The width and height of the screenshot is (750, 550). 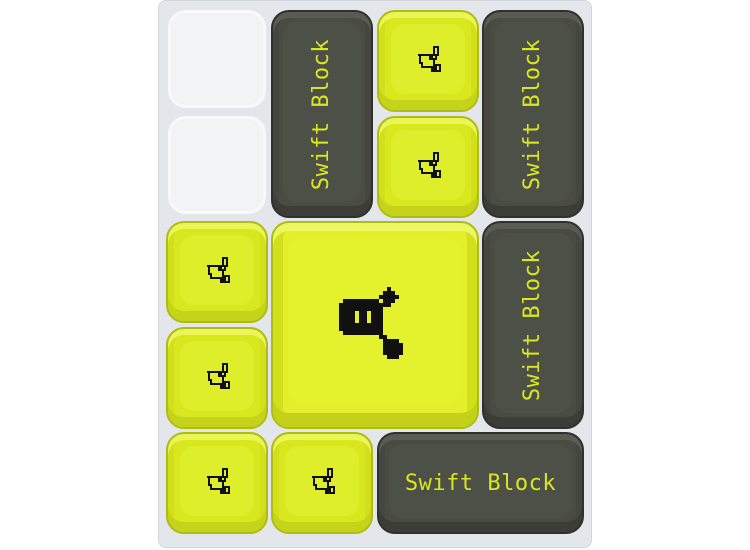 What do you see at coordinates (371, 323) in the screenshot?
I see `bird-face-icon` at bounding box center [371, 323].